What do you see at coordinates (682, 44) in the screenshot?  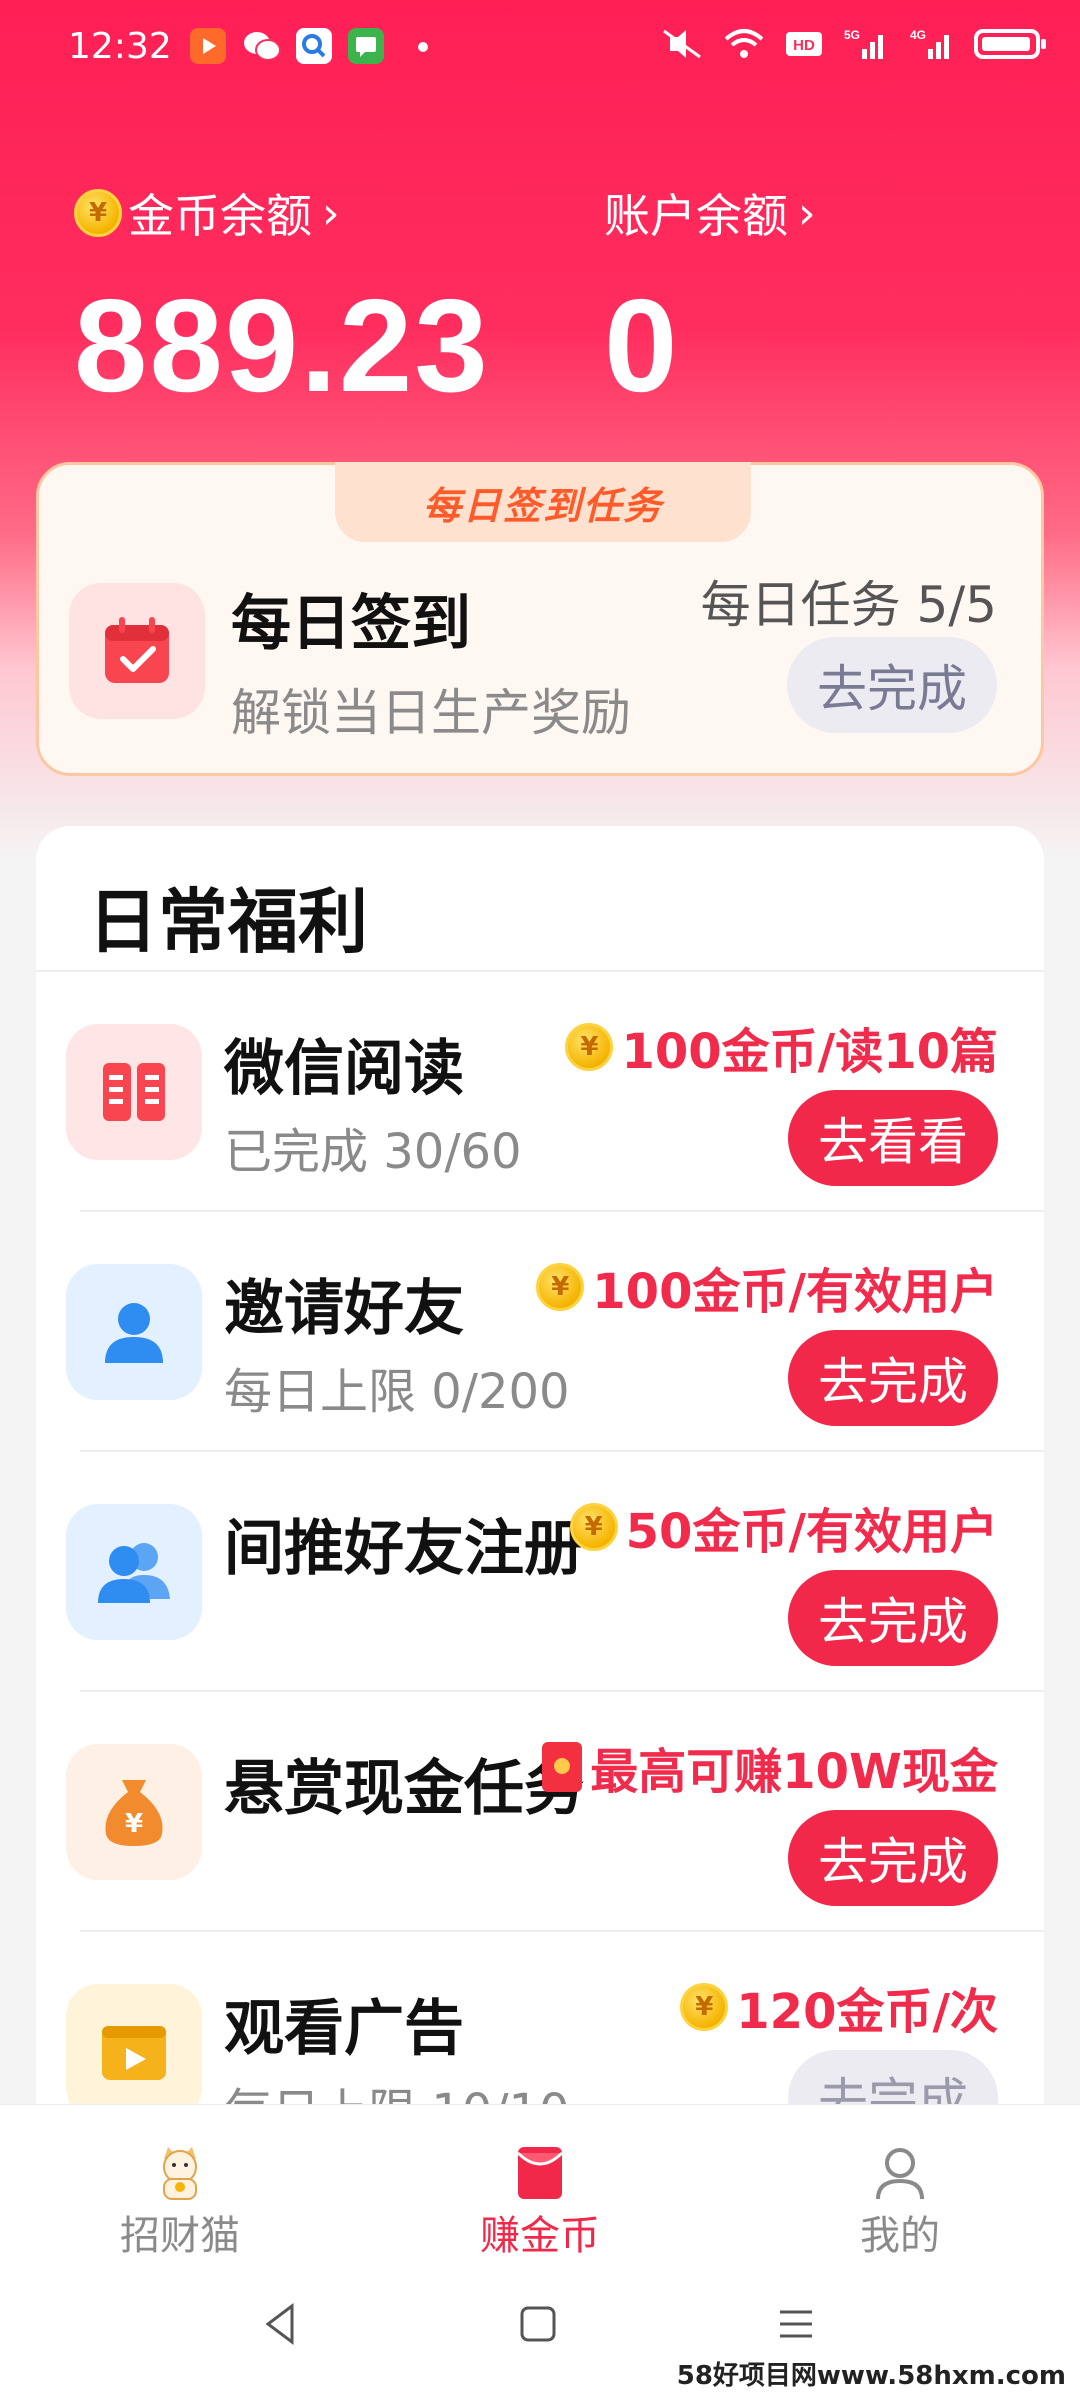 I see `mute-icon` at bounding box center [682, 44].